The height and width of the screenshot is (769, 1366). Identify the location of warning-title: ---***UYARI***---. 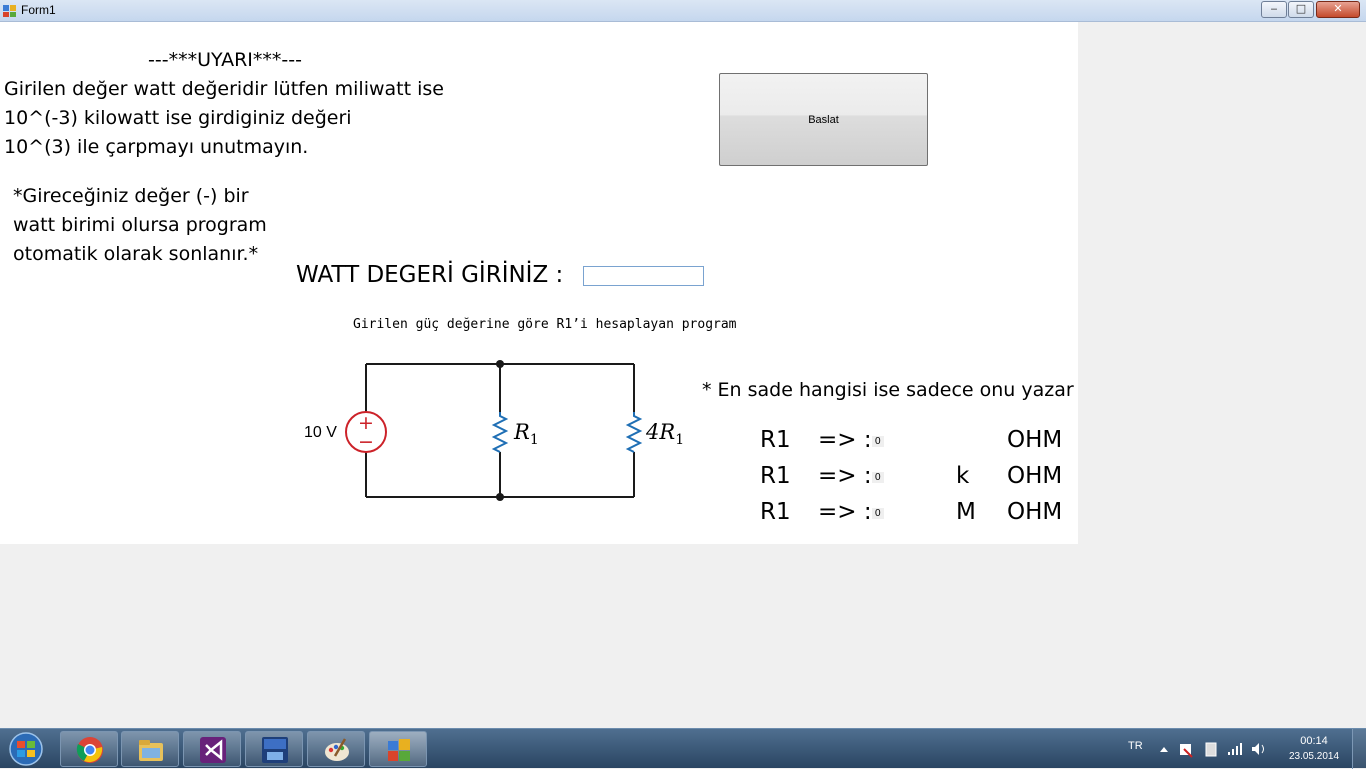
(225, 60).